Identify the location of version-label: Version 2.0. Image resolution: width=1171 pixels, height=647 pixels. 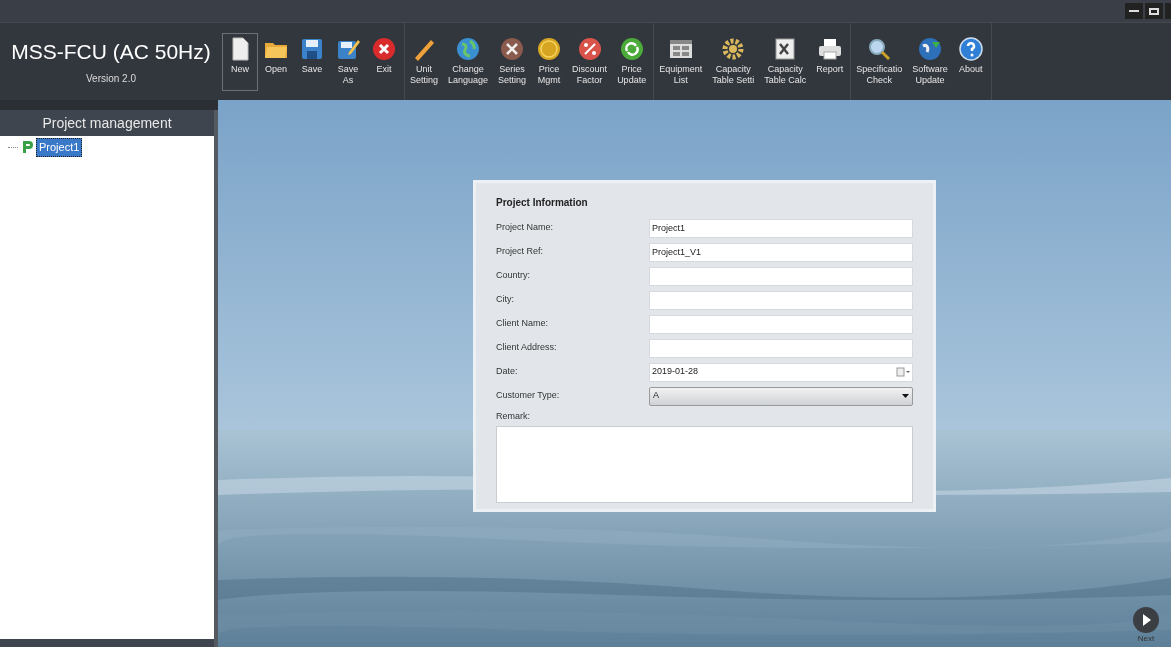
(110, 79).